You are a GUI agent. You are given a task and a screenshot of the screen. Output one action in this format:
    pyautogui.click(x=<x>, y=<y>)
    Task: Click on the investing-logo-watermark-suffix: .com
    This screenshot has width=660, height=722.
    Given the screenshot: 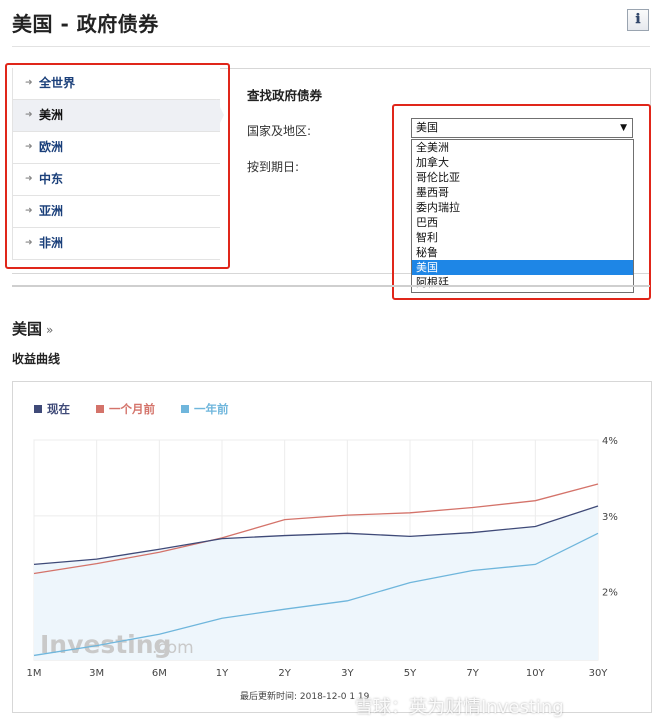 What is the action you would take?
    pyautogui.click(x=173, y=648)
    